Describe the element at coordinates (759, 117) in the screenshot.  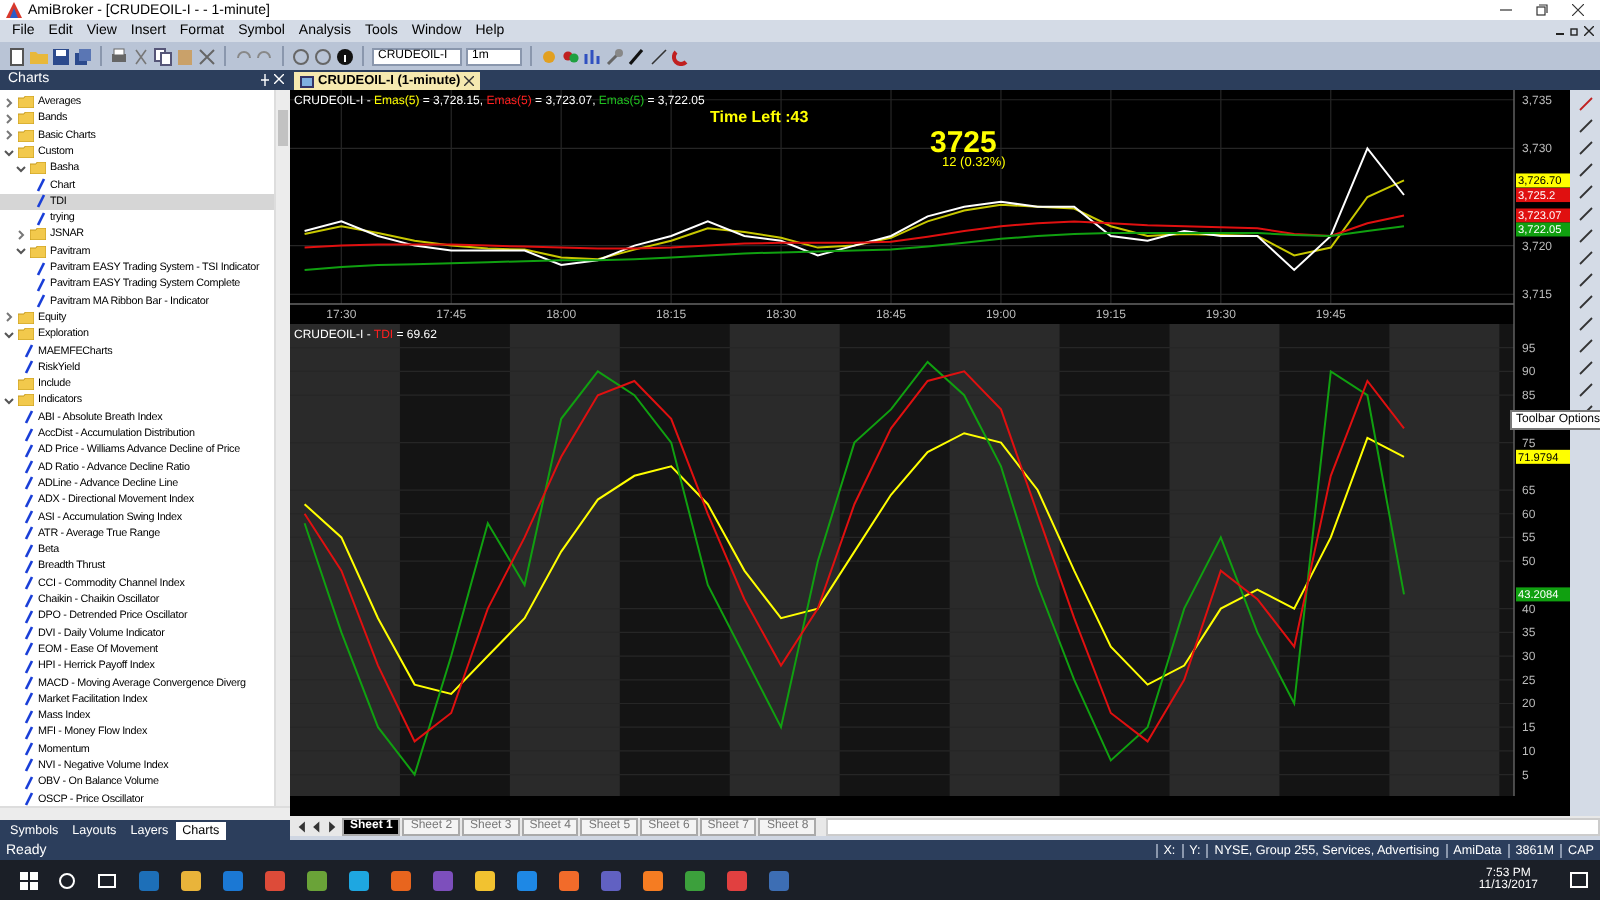
I see `time-left-label: Time Left :43` at that location.